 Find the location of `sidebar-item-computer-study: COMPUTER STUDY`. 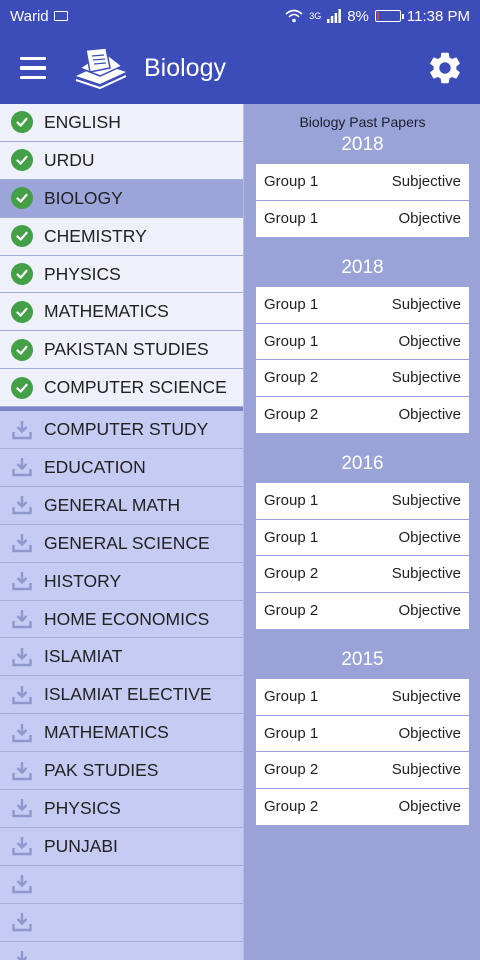

sidebar-item-computer-study: COMPUTER STUDY is located at coordinates (121, 430).